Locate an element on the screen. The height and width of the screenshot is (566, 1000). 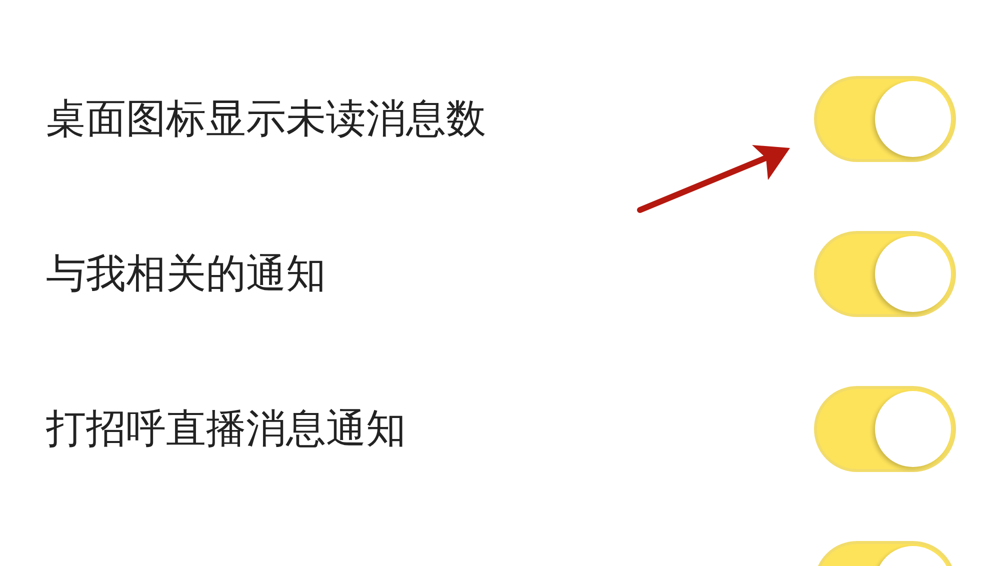
setting-label: 打招呼直播消息通知 is located at coordinates (226, 428).